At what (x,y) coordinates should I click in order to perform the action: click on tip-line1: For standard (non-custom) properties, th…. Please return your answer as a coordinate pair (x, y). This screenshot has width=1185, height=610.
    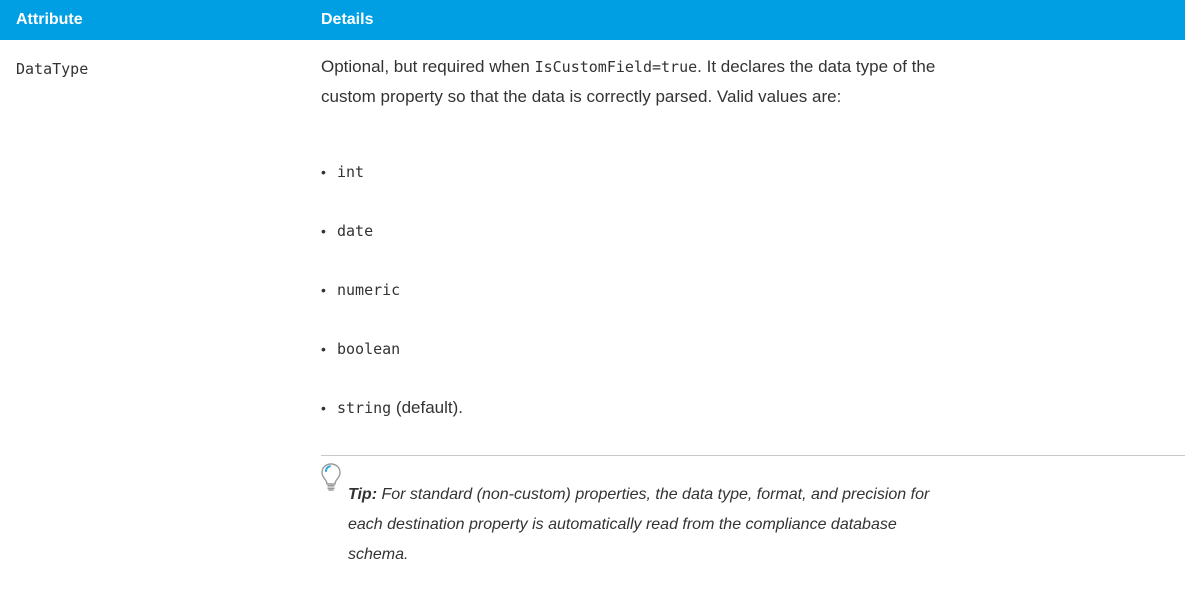
    Looking at the image, I should click on (653, 494).